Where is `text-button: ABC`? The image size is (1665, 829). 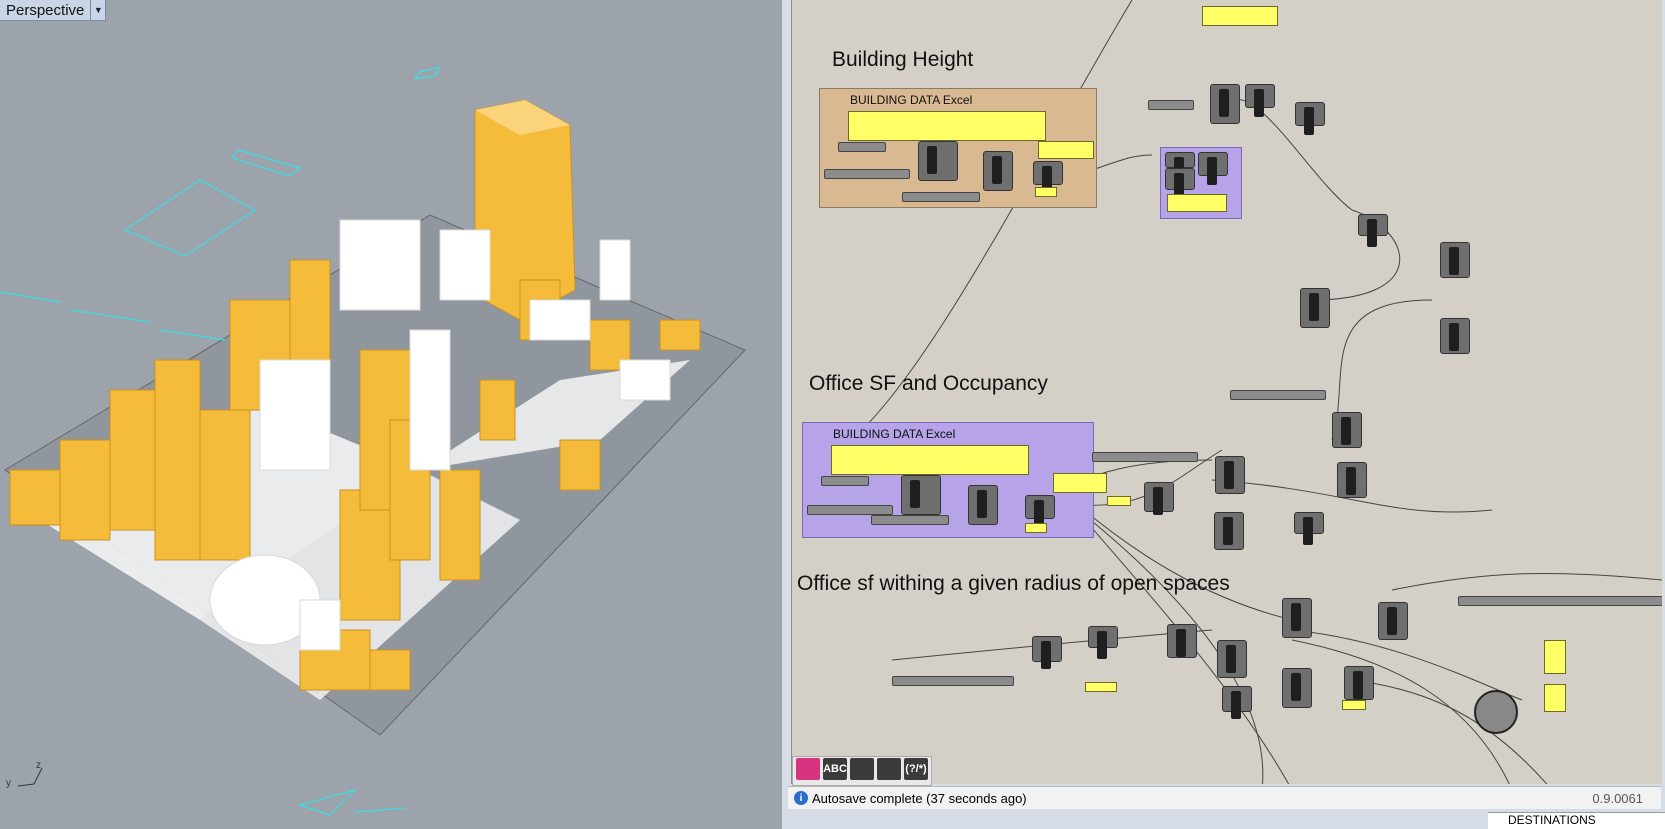 text-button: ABC is located at coordinates (835, 769).